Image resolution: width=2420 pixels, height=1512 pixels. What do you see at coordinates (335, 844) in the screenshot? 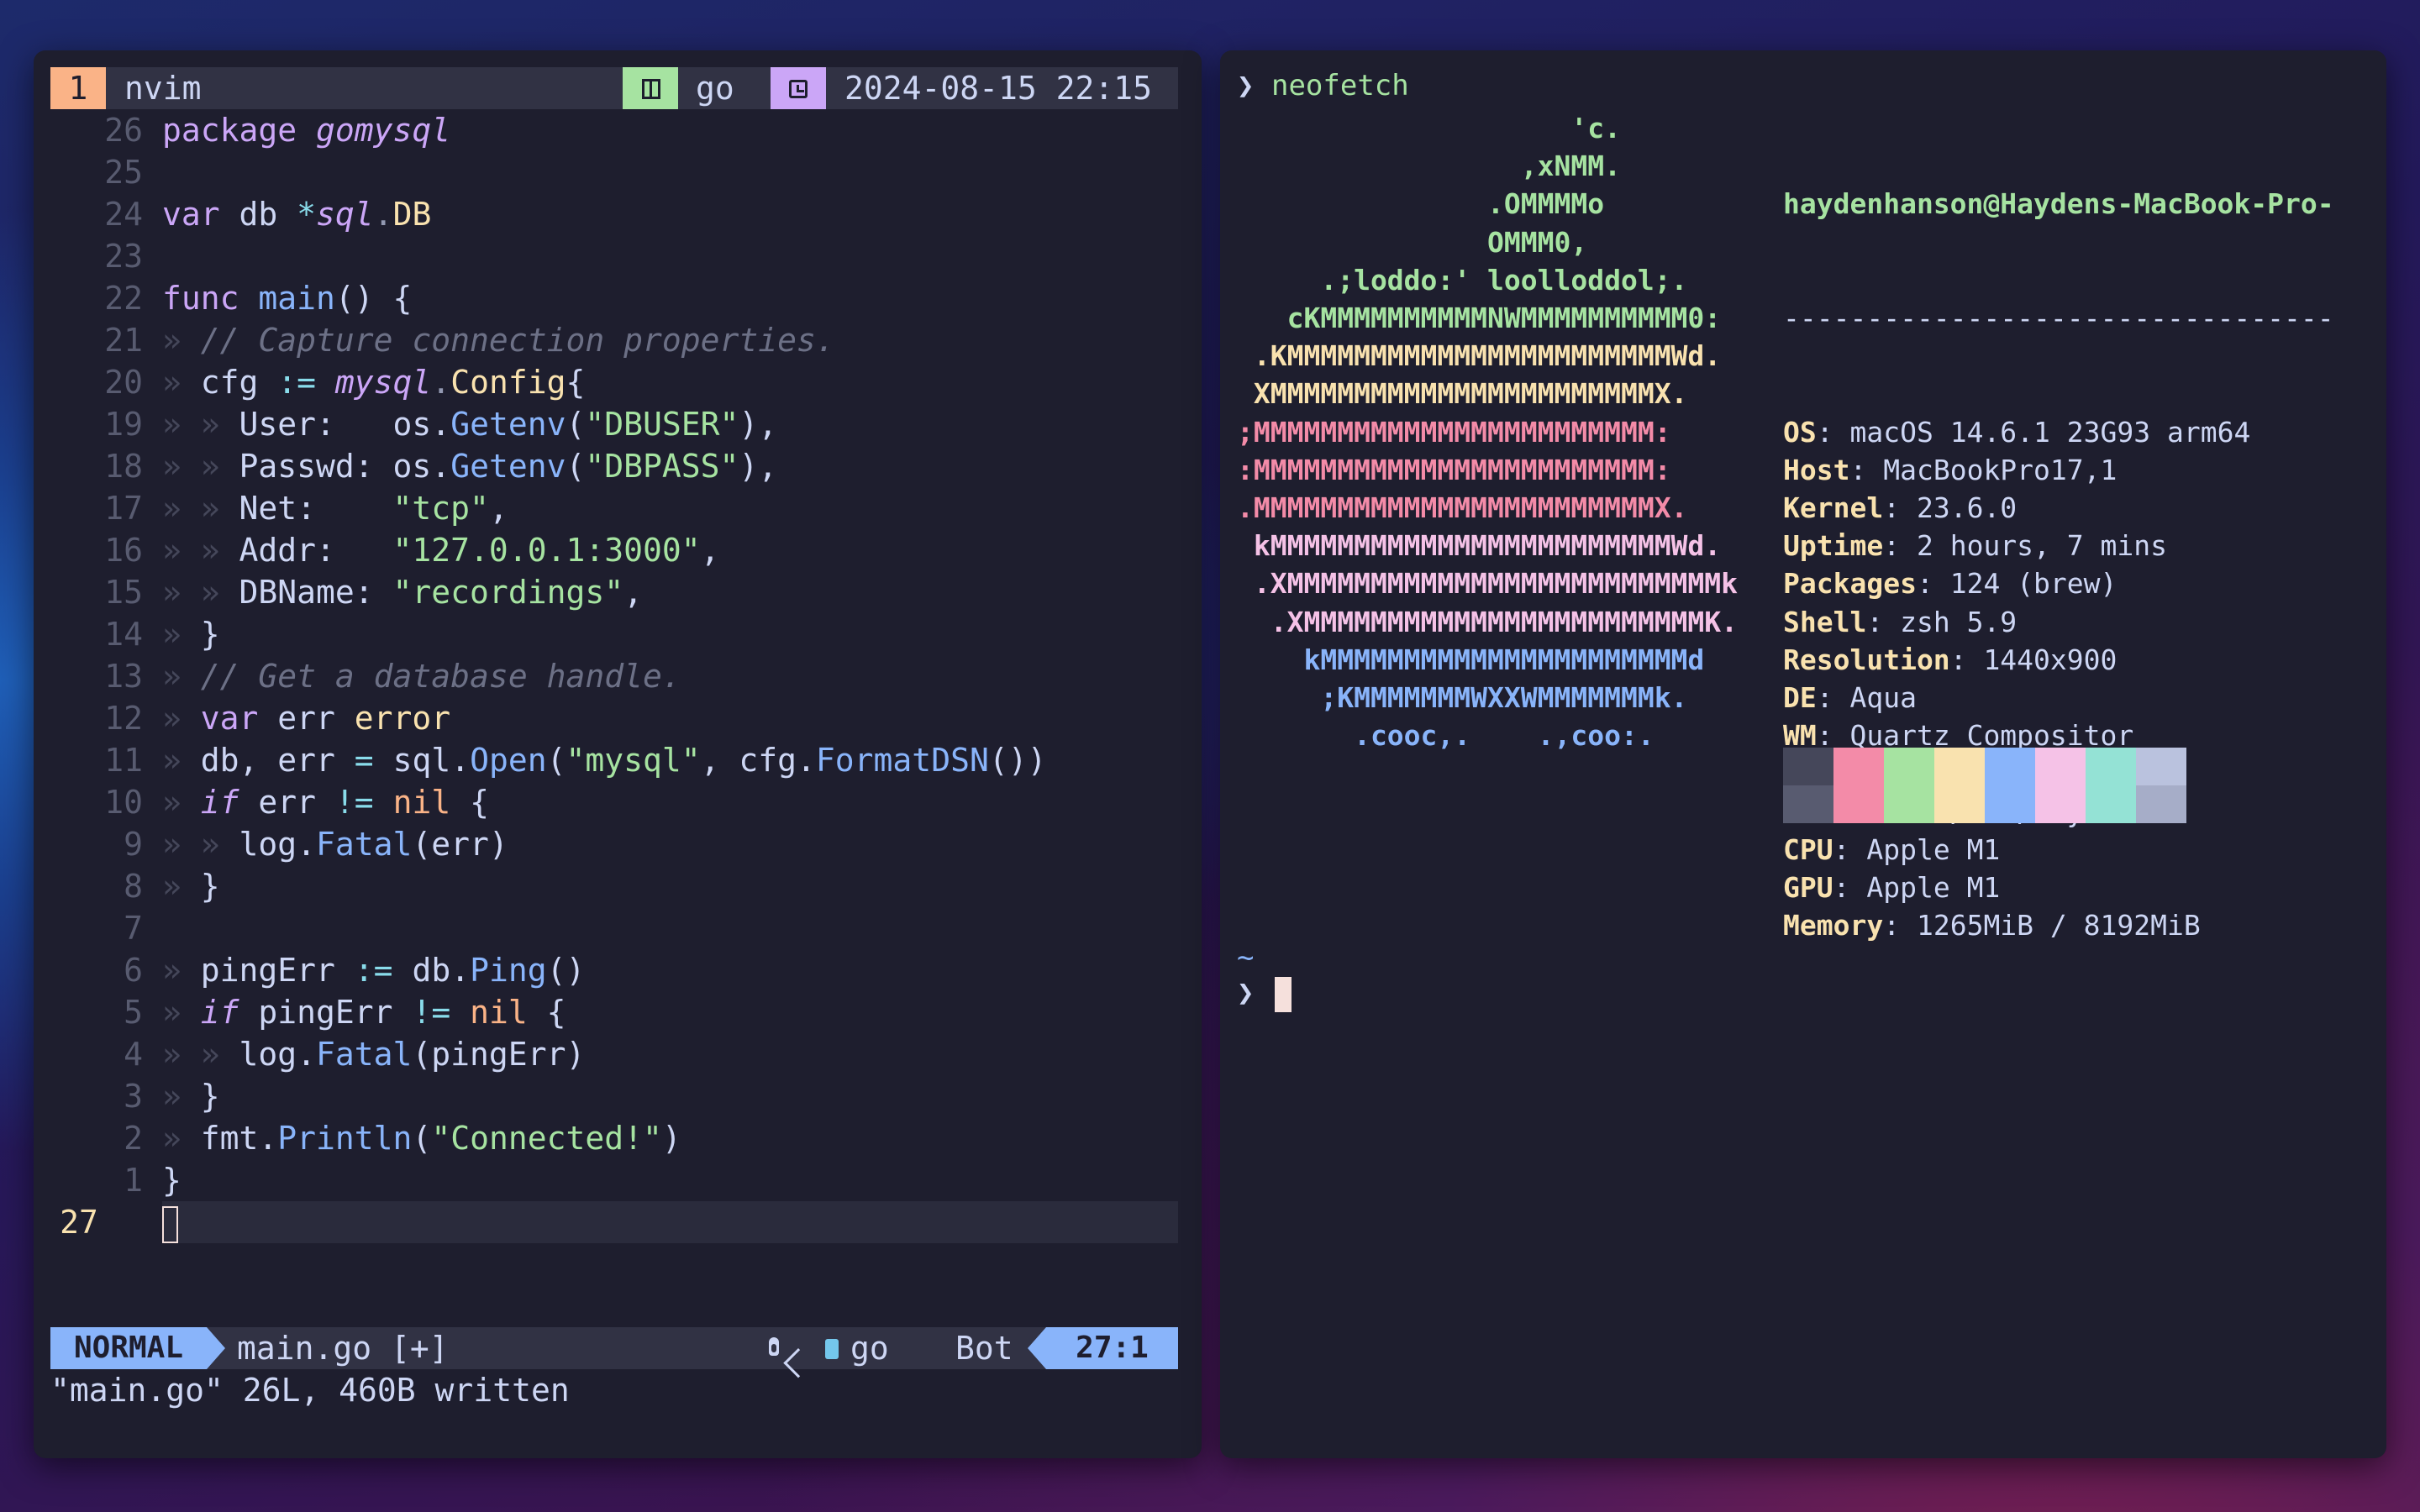
I see `line-text: » » log.Fatal(err)` at bounding box center [335, 844].